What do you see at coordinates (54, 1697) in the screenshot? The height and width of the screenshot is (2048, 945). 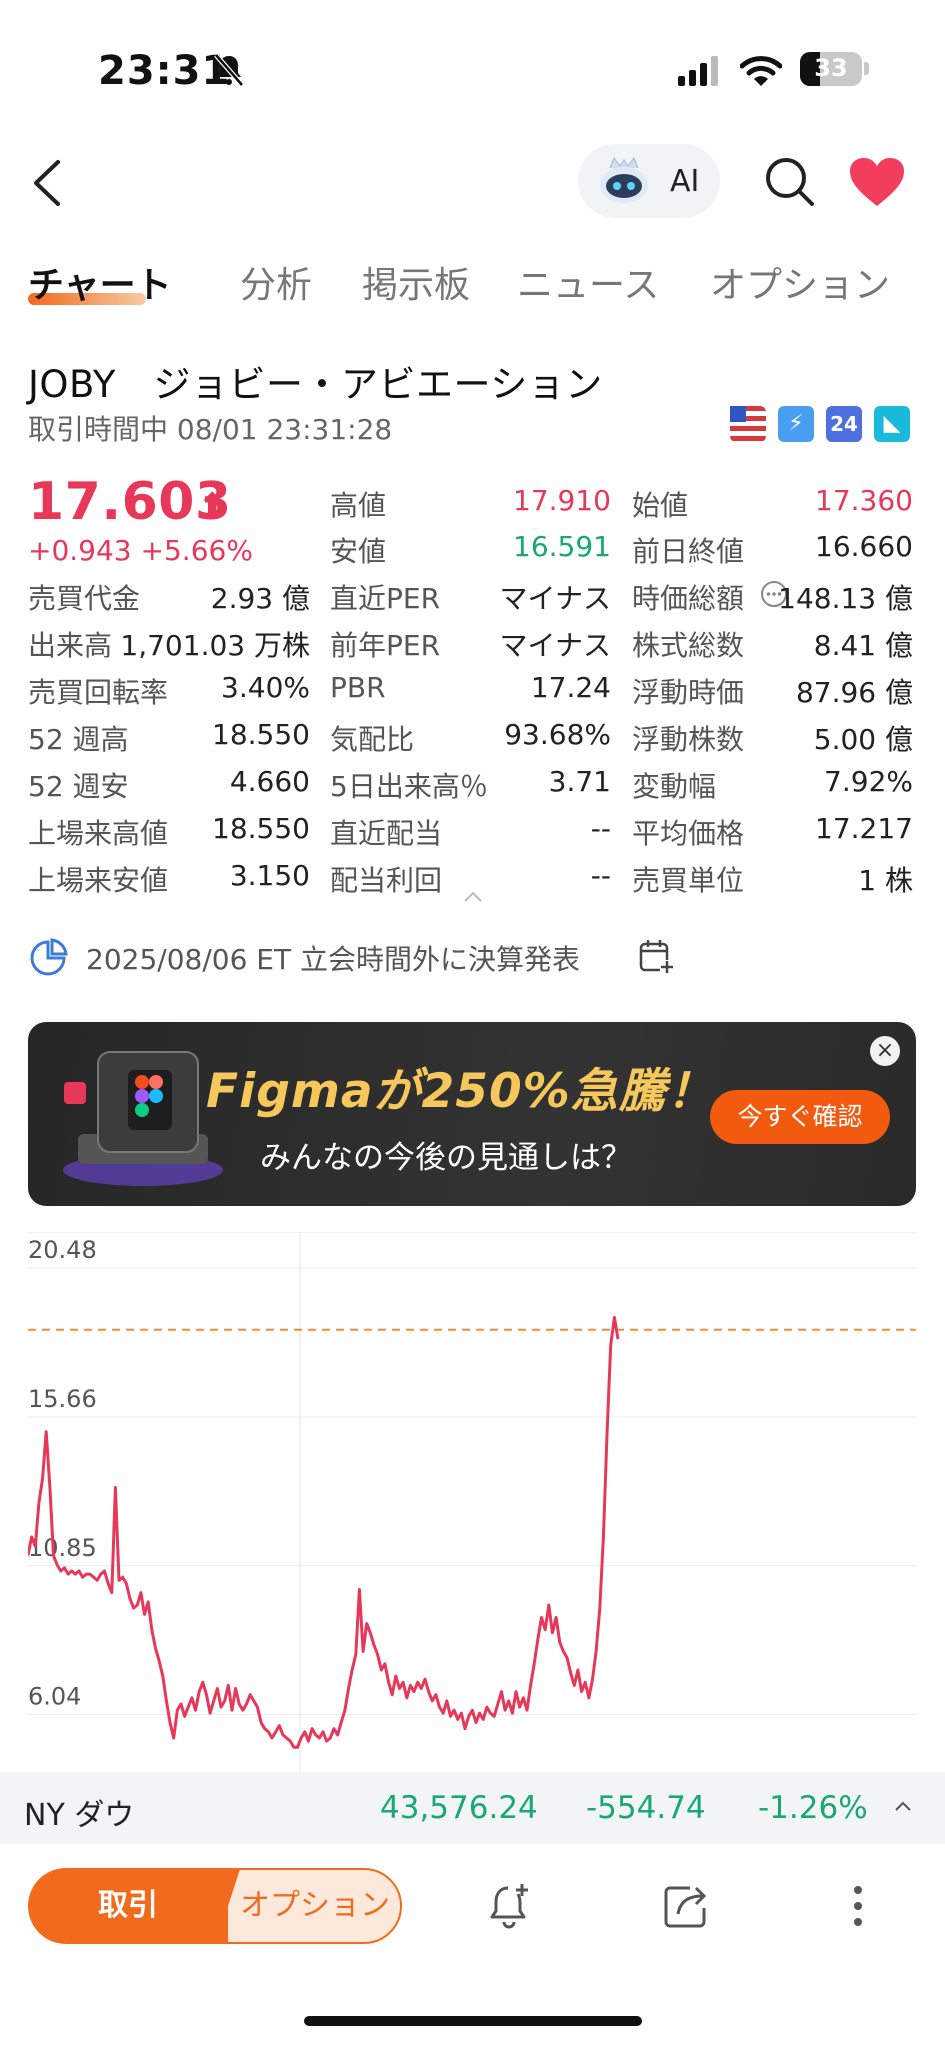 I see `y-tick-label: 6.04` at bounding box center [54, 1697].